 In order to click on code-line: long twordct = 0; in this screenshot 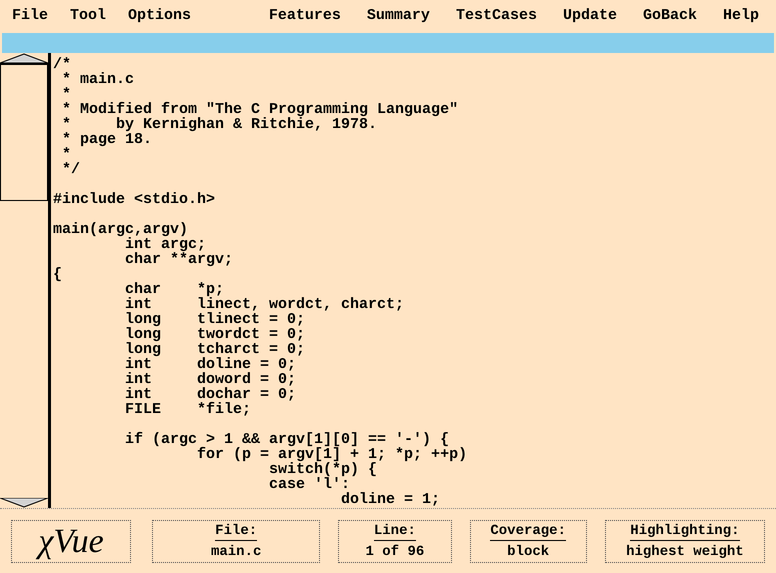, I will do `click(215, 334)`.